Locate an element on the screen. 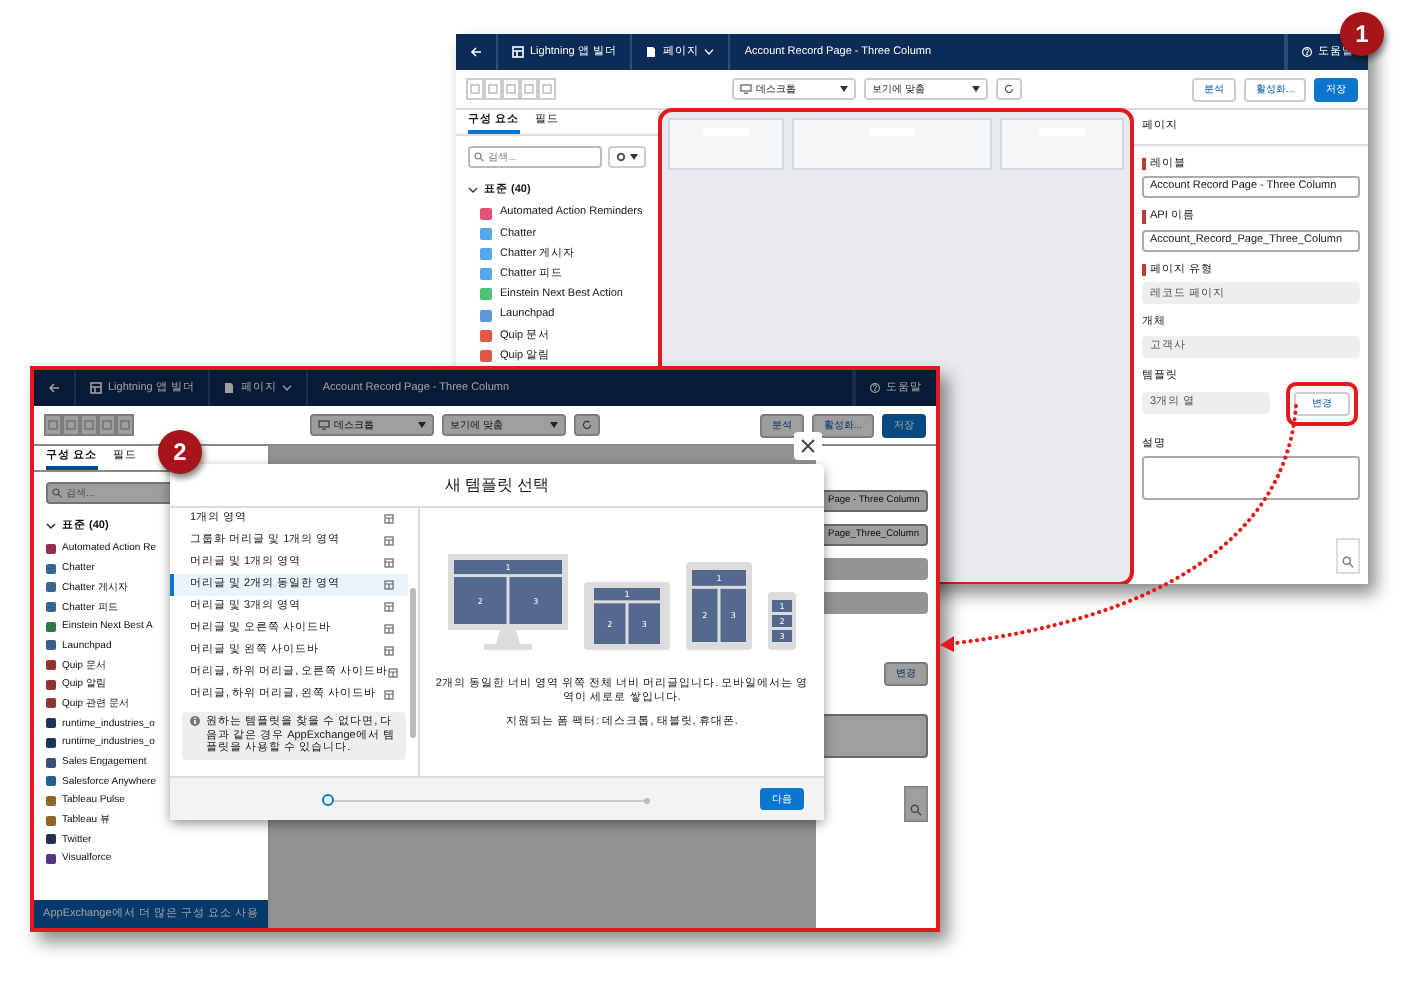 The image size is (1426, 996). close-button is located at coordinates (808, 446).